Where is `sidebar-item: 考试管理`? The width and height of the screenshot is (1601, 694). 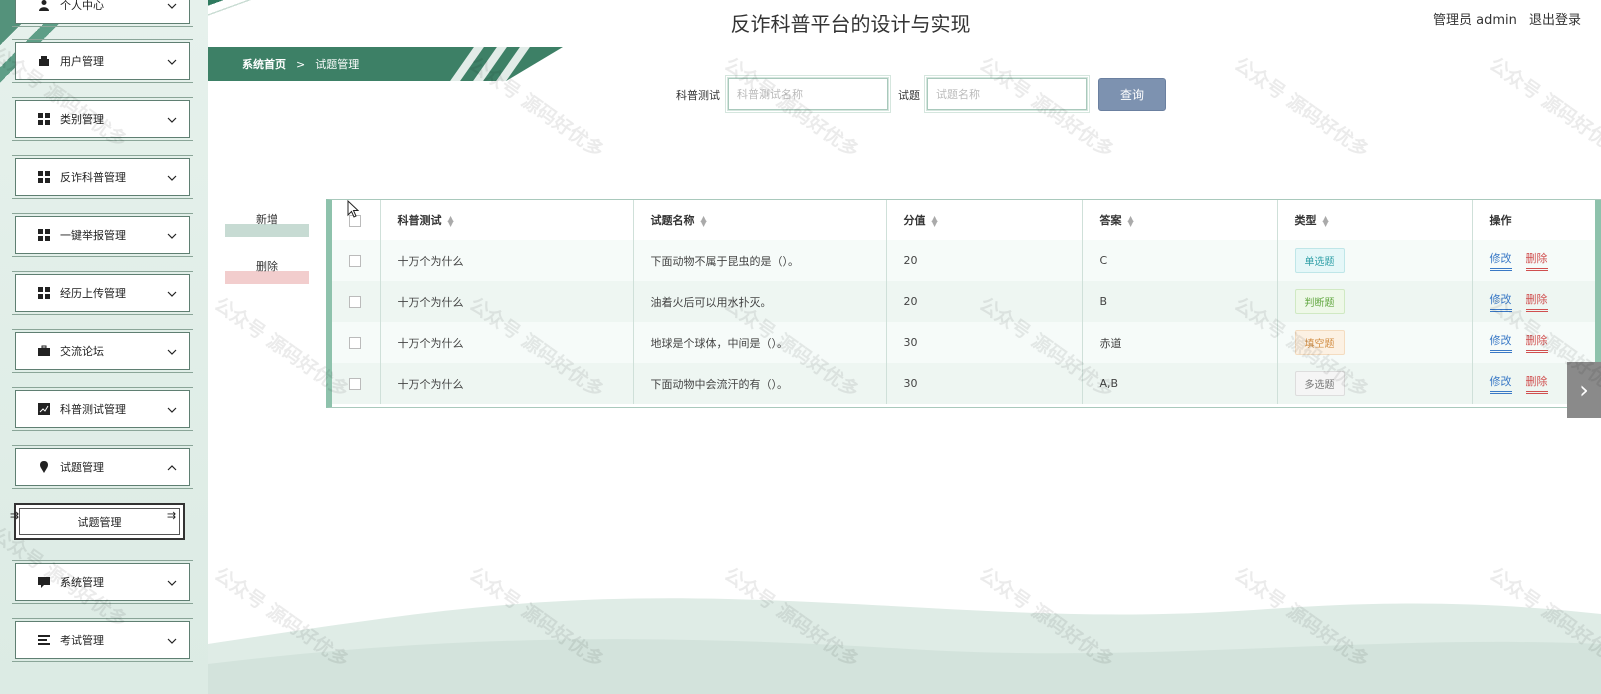 sidebar-item: 考试管理 is located at coordinates (102, 640).